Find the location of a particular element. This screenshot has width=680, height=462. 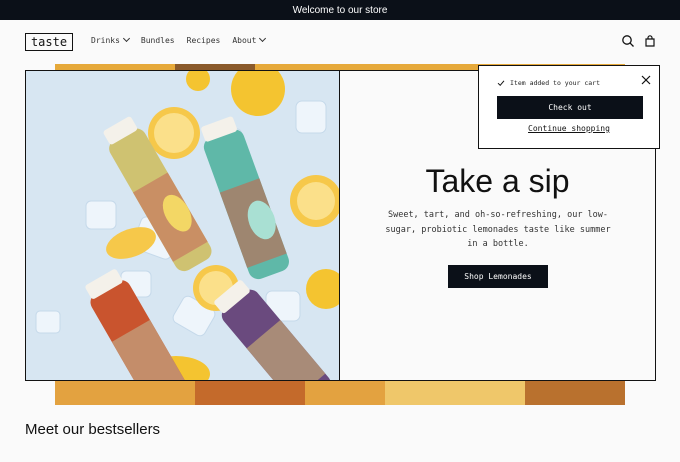

store-logo: taste is located at coordinates (49, 42).